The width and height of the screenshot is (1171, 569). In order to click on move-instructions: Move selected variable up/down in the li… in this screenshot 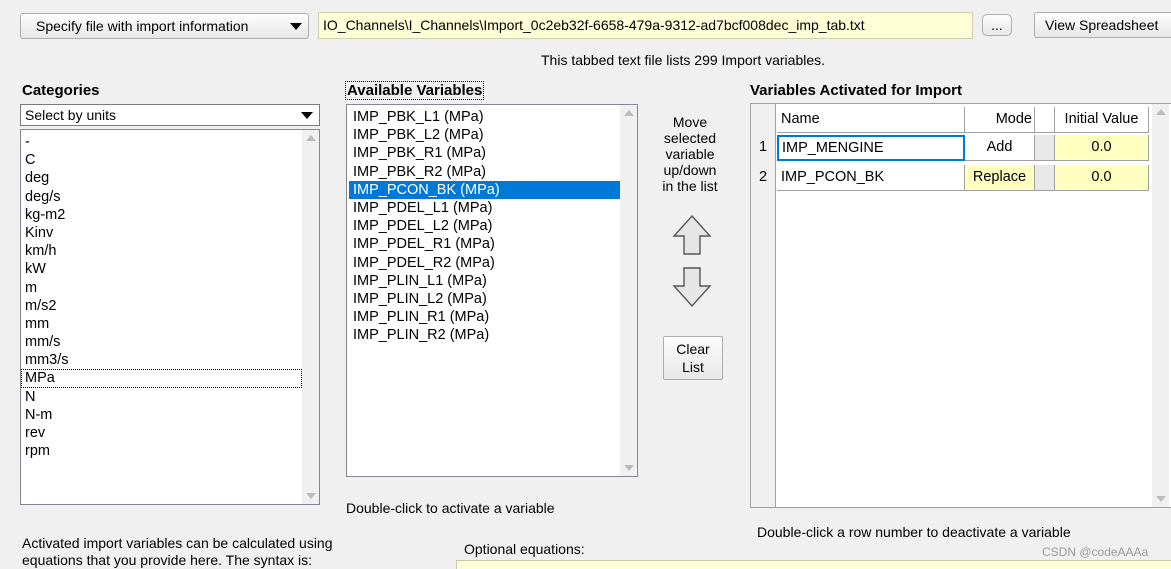, I will do `click(690, 154)`.